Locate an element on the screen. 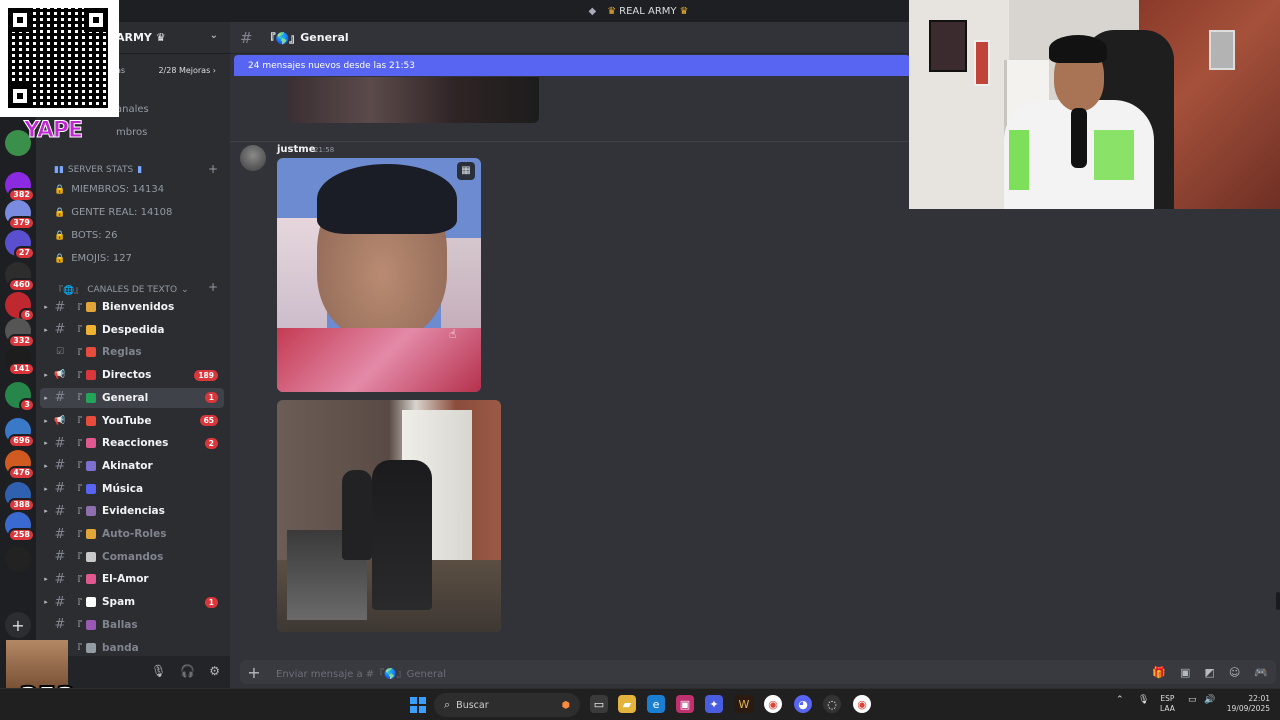  channel-label: Comandos is located at coordinates (133, 556).